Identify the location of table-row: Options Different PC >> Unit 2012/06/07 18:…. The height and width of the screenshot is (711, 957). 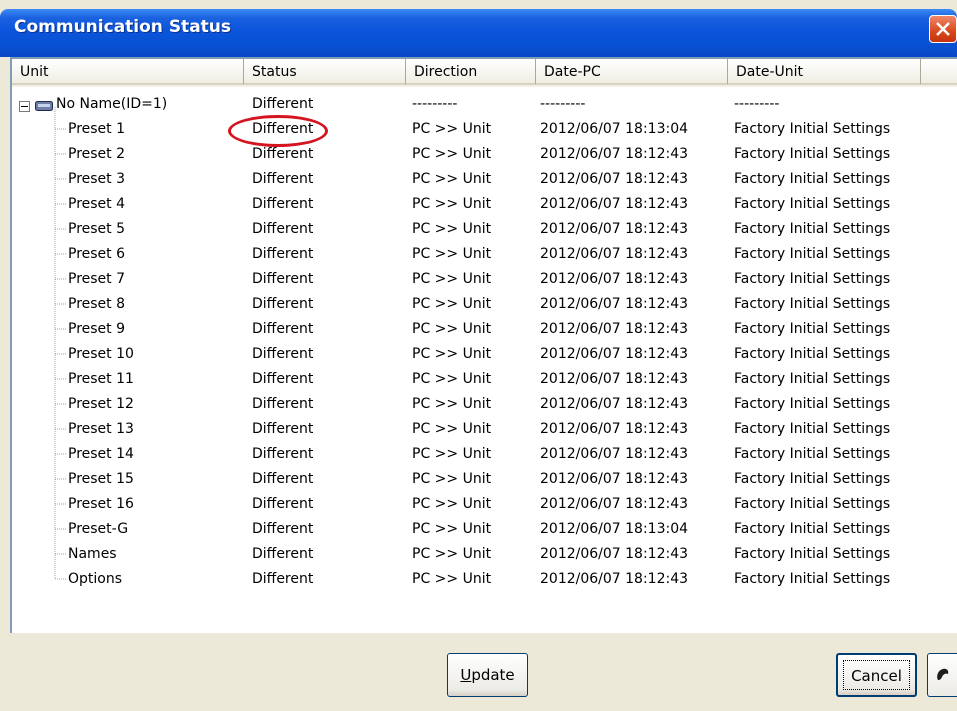
(484, 579).